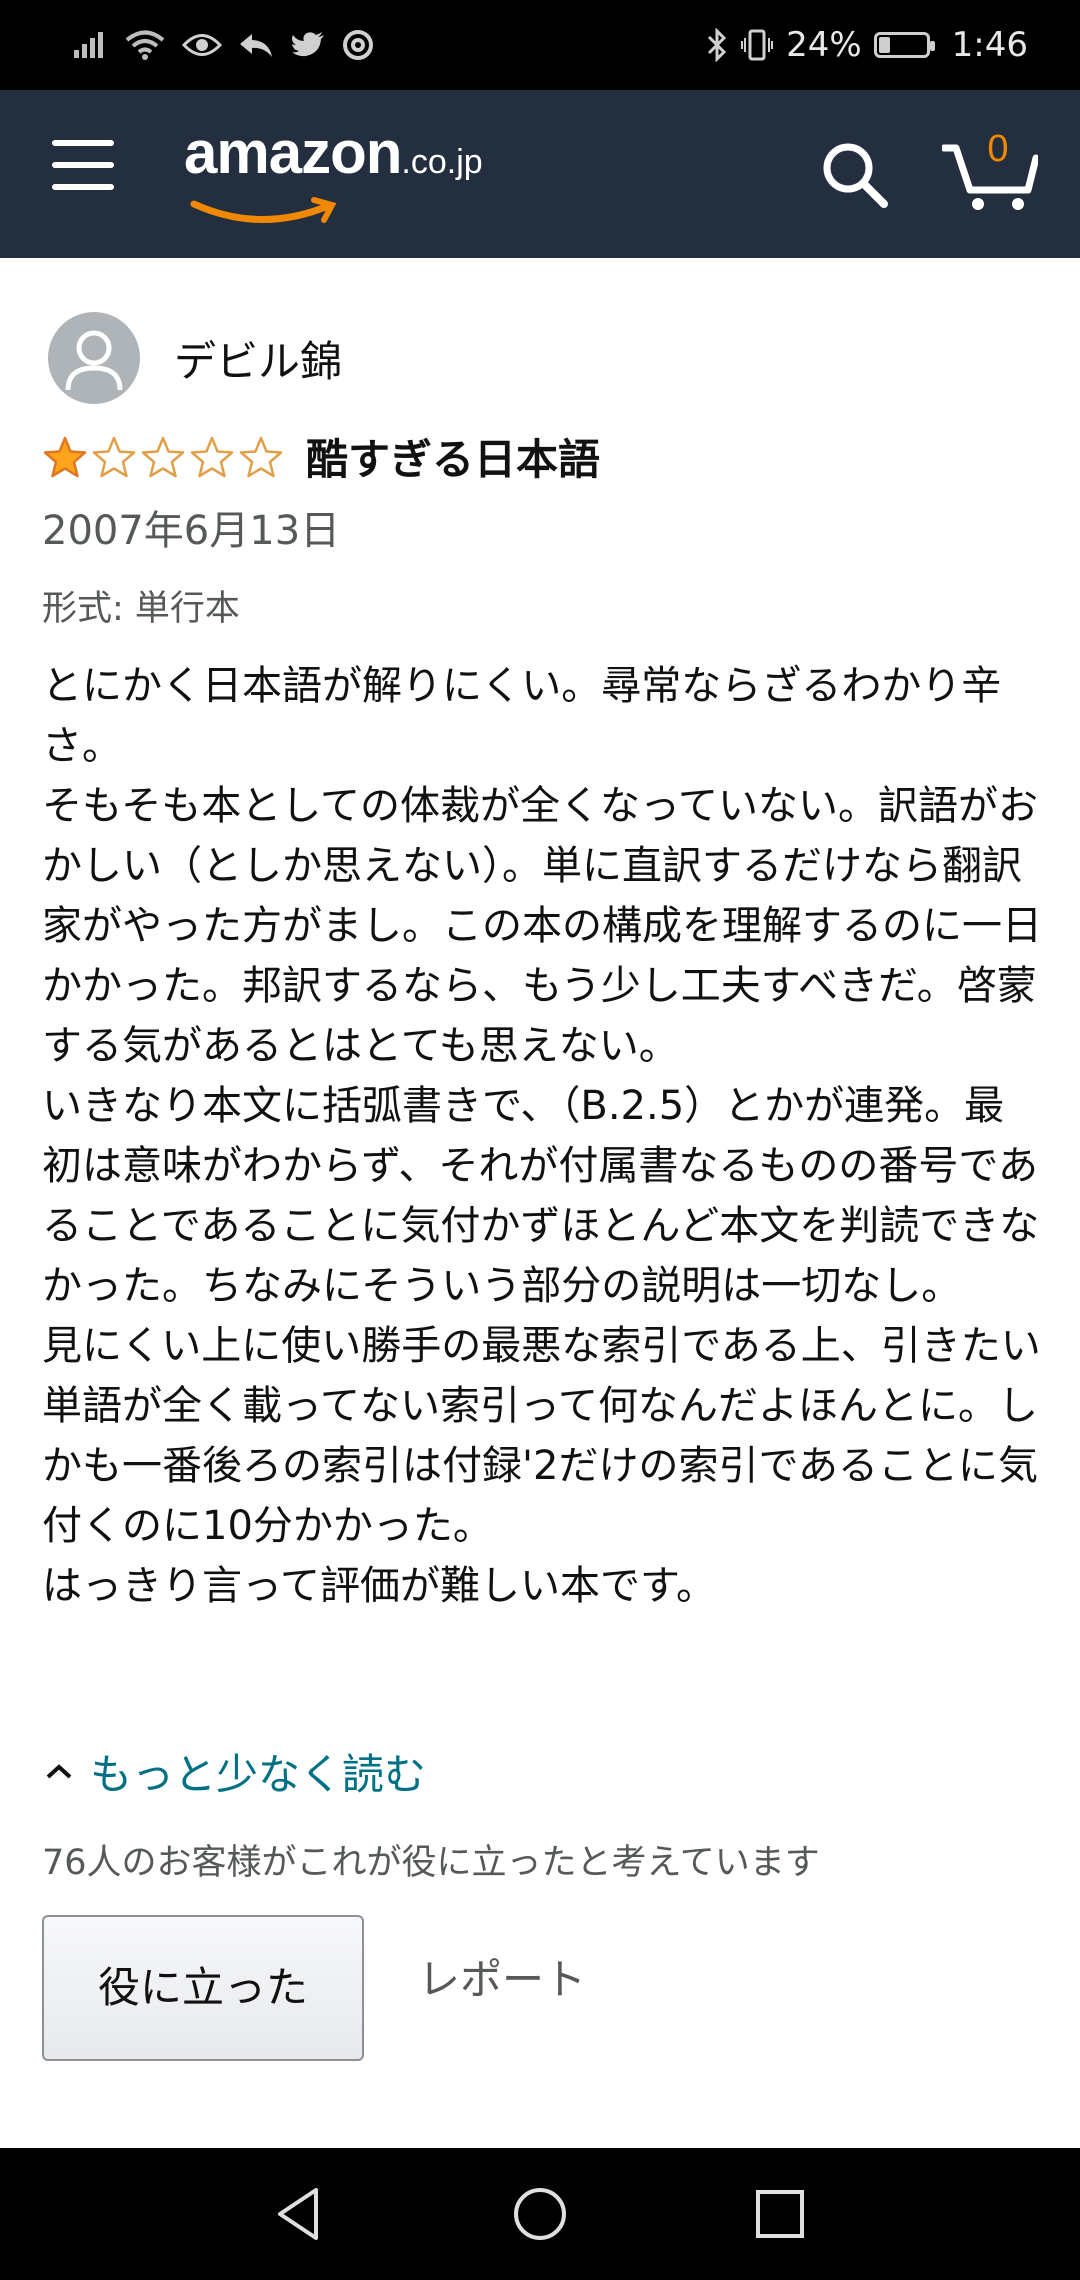 The width and height of the screenshot is (1080, 2280). What do you see at coordinates (867, 45) in the screenshot?
I see `status-icons-right: 24% 1:46` at bounding box center [867, 45].